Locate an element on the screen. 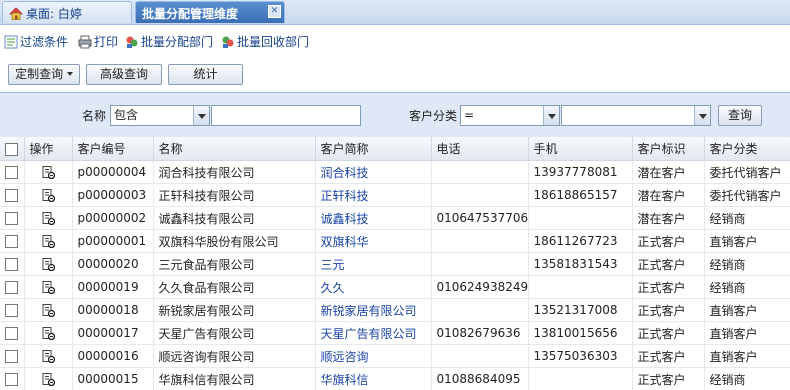  customer-short-name-link: 久久 is located at coordinates (373, 287).